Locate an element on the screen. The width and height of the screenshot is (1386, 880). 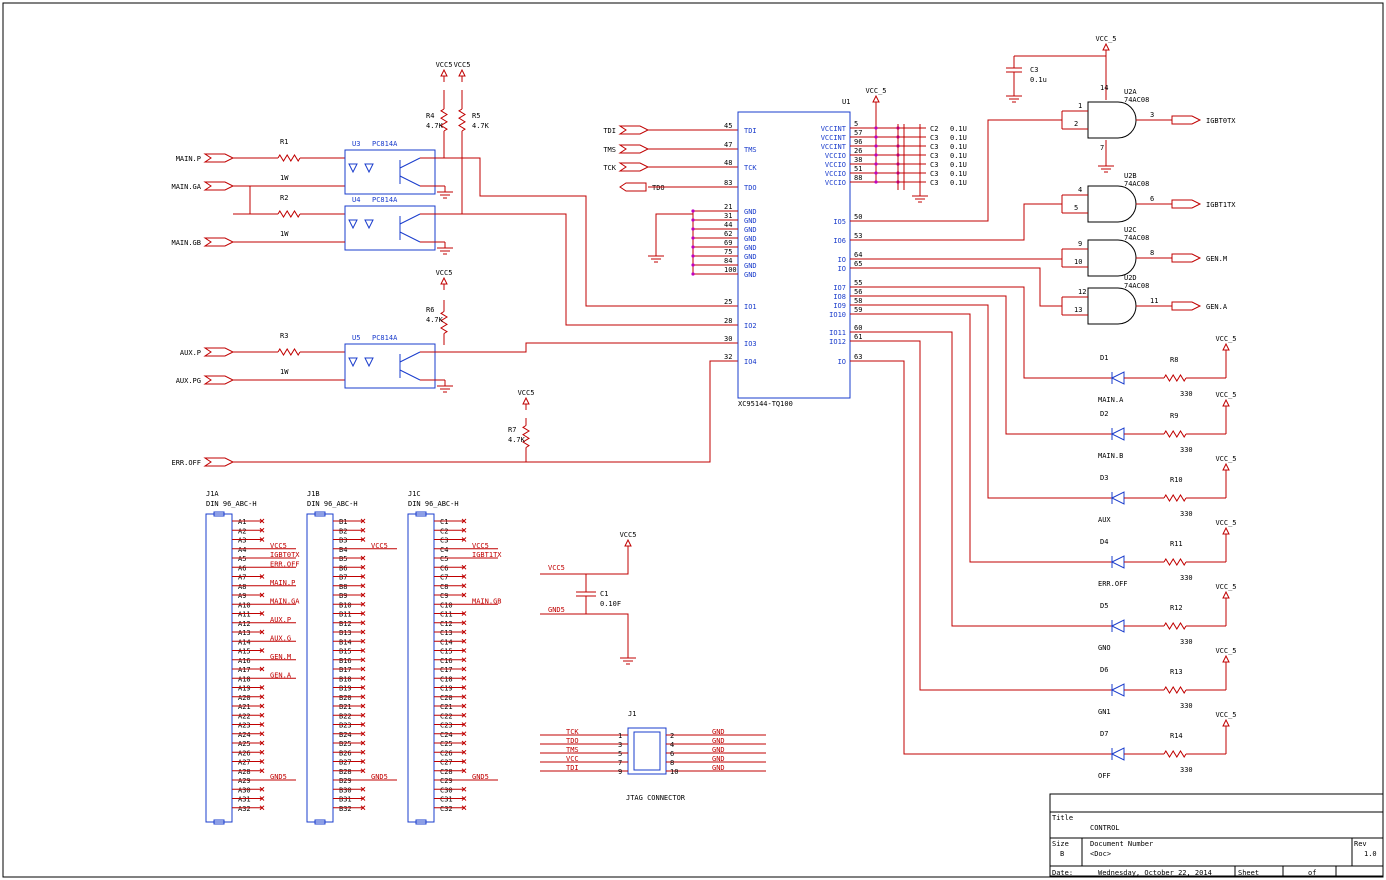
connector-pin: A3 is located at coordinates (242, 541).